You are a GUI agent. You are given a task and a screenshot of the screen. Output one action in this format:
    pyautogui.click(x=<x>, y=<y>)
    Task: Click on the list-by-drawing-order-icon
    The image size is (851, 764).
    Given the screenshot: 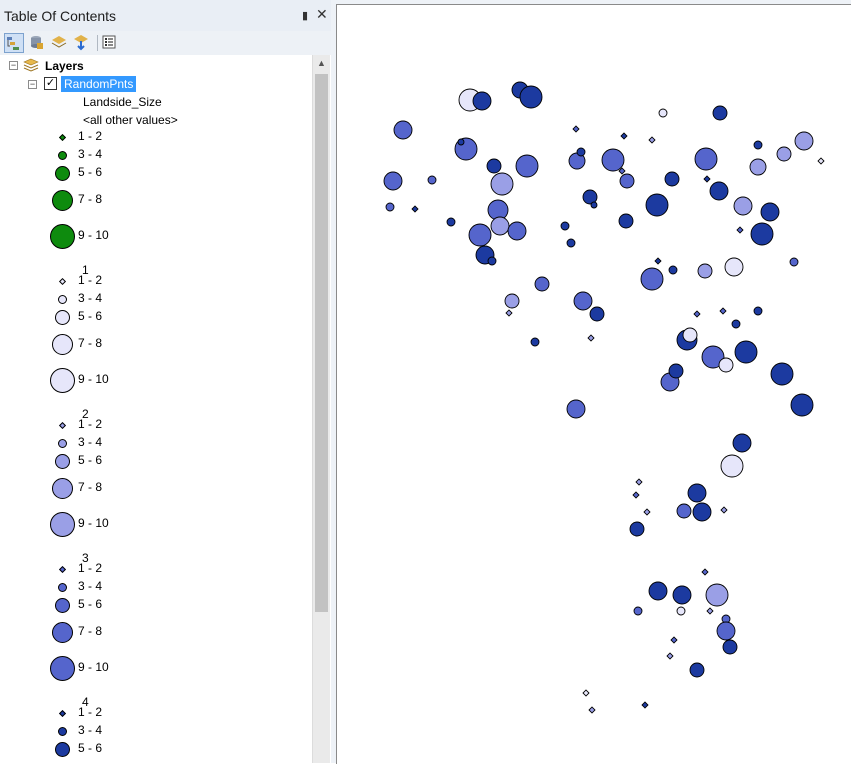 What is the action you would take?
    pyautogui.click(x=14, y=43)
    